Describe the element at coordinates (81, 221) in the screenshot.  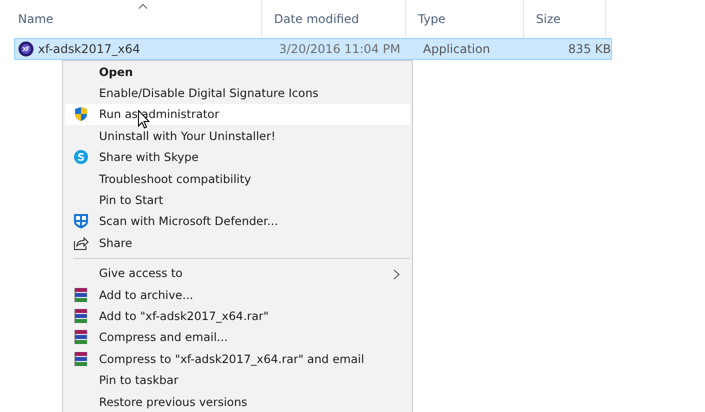
I see `defender-shield-icon` at that location.